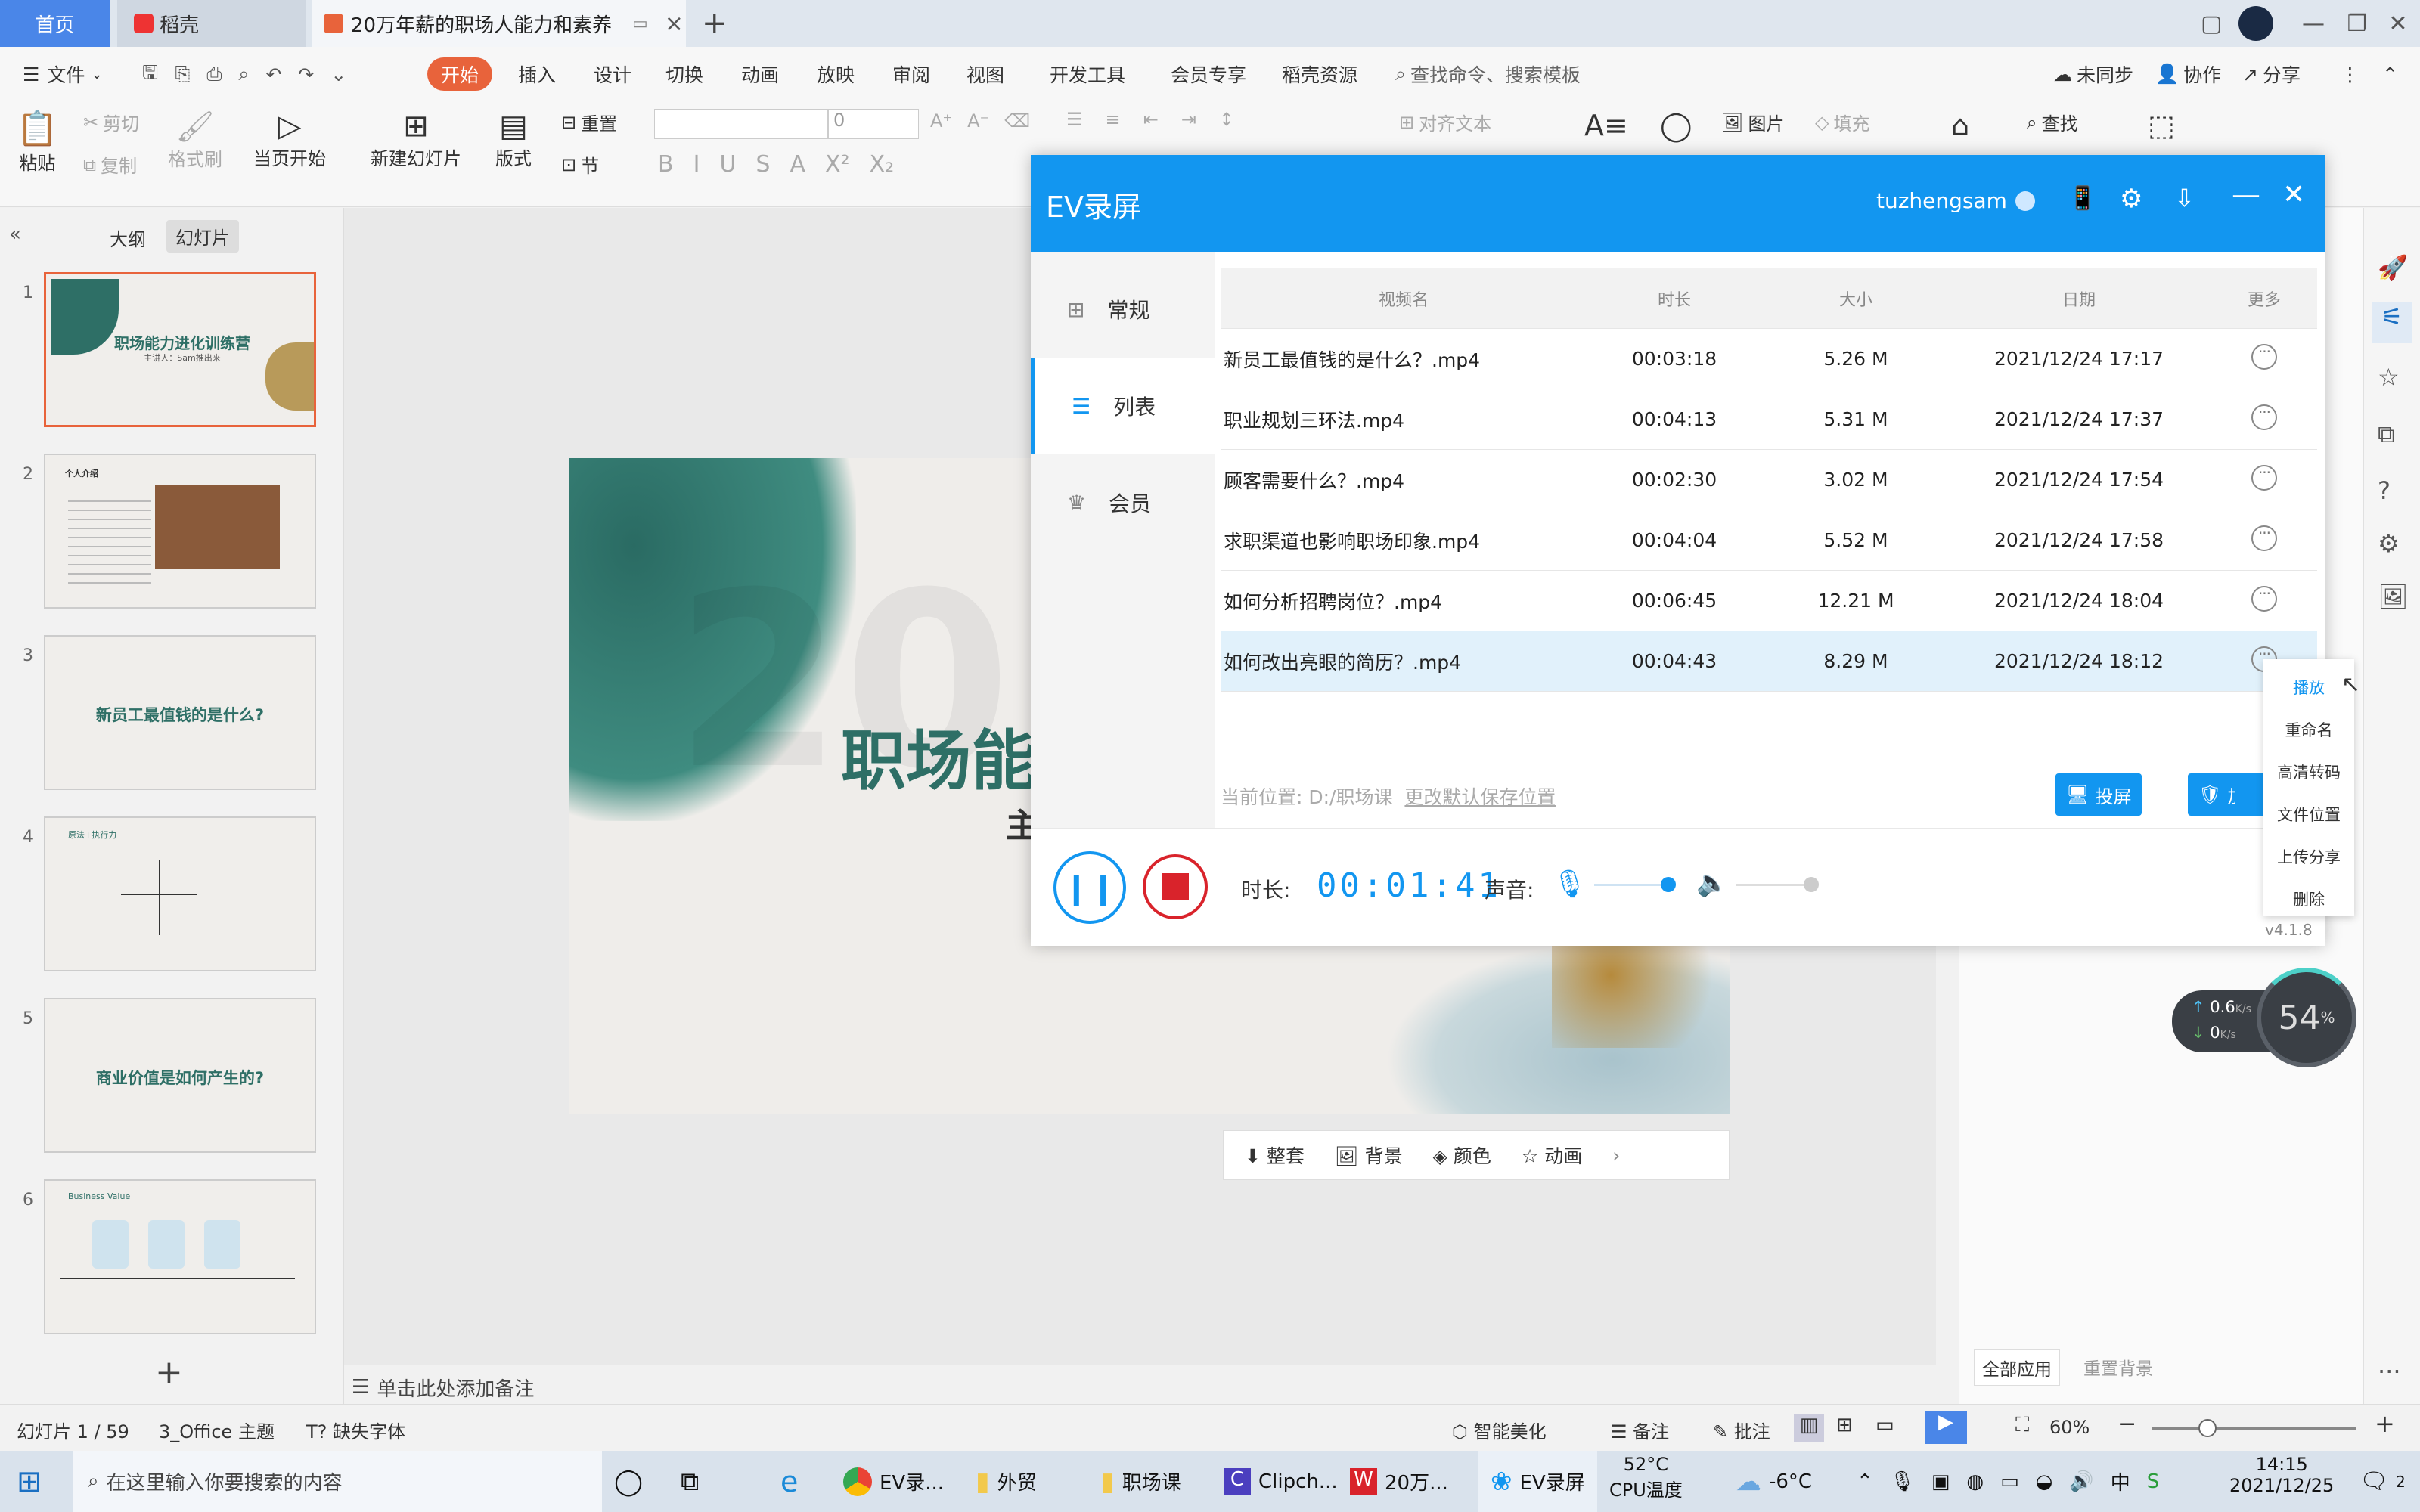  I want to click on menu-animation: 动画, so click(760, 74).